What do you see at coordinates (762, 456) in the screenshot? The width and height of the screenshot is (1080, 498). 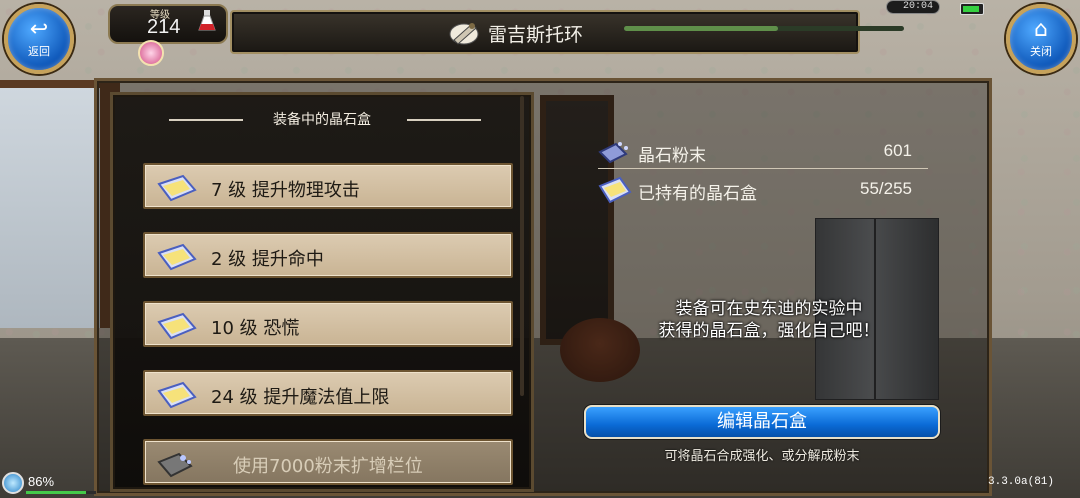 I see `edit-hint-text: 可将晶石合成强化、或分解成粉末` at bounding box center [762, 456].